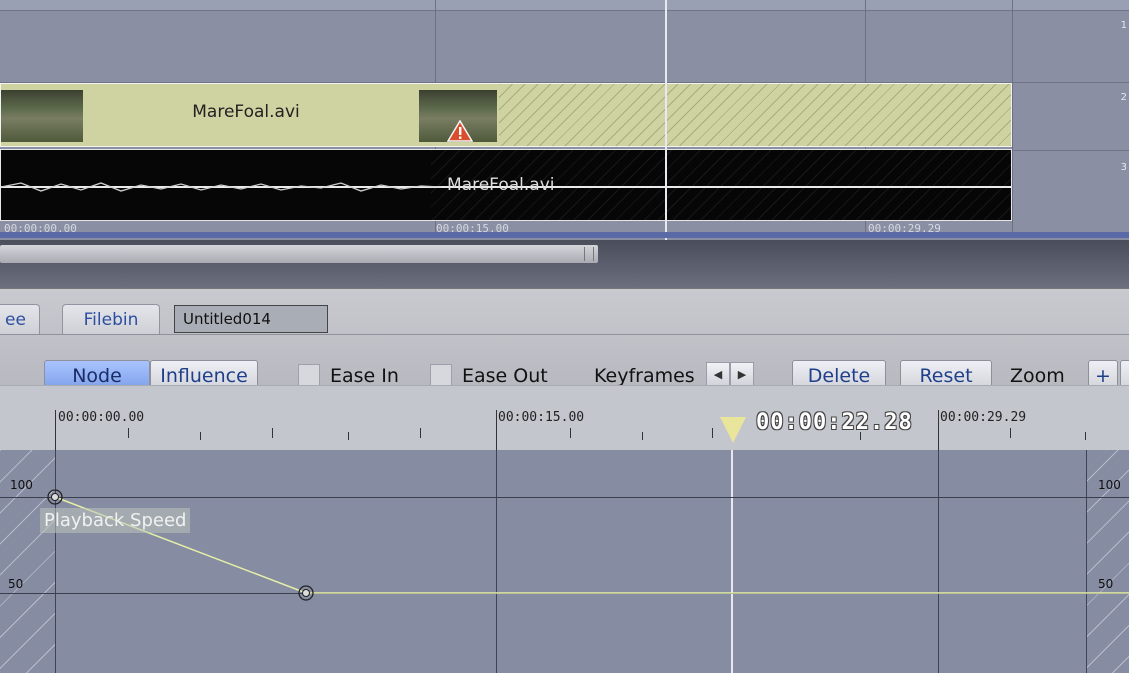 The image size is (1129, 673). Describe the element at coordinates (564, 334) in the screenshot. I see `divider` at that location.